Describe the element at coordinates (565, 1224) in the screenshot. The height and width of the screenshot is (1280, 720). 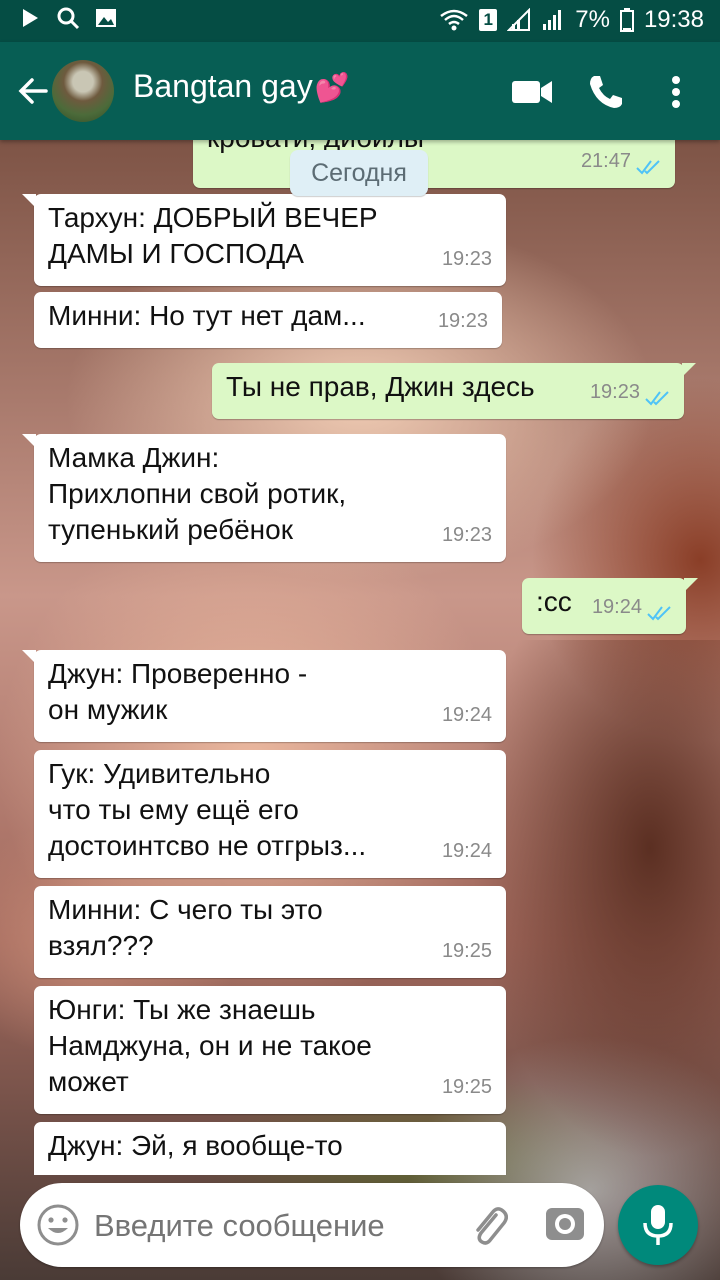
I see `camera-icon` at that location.